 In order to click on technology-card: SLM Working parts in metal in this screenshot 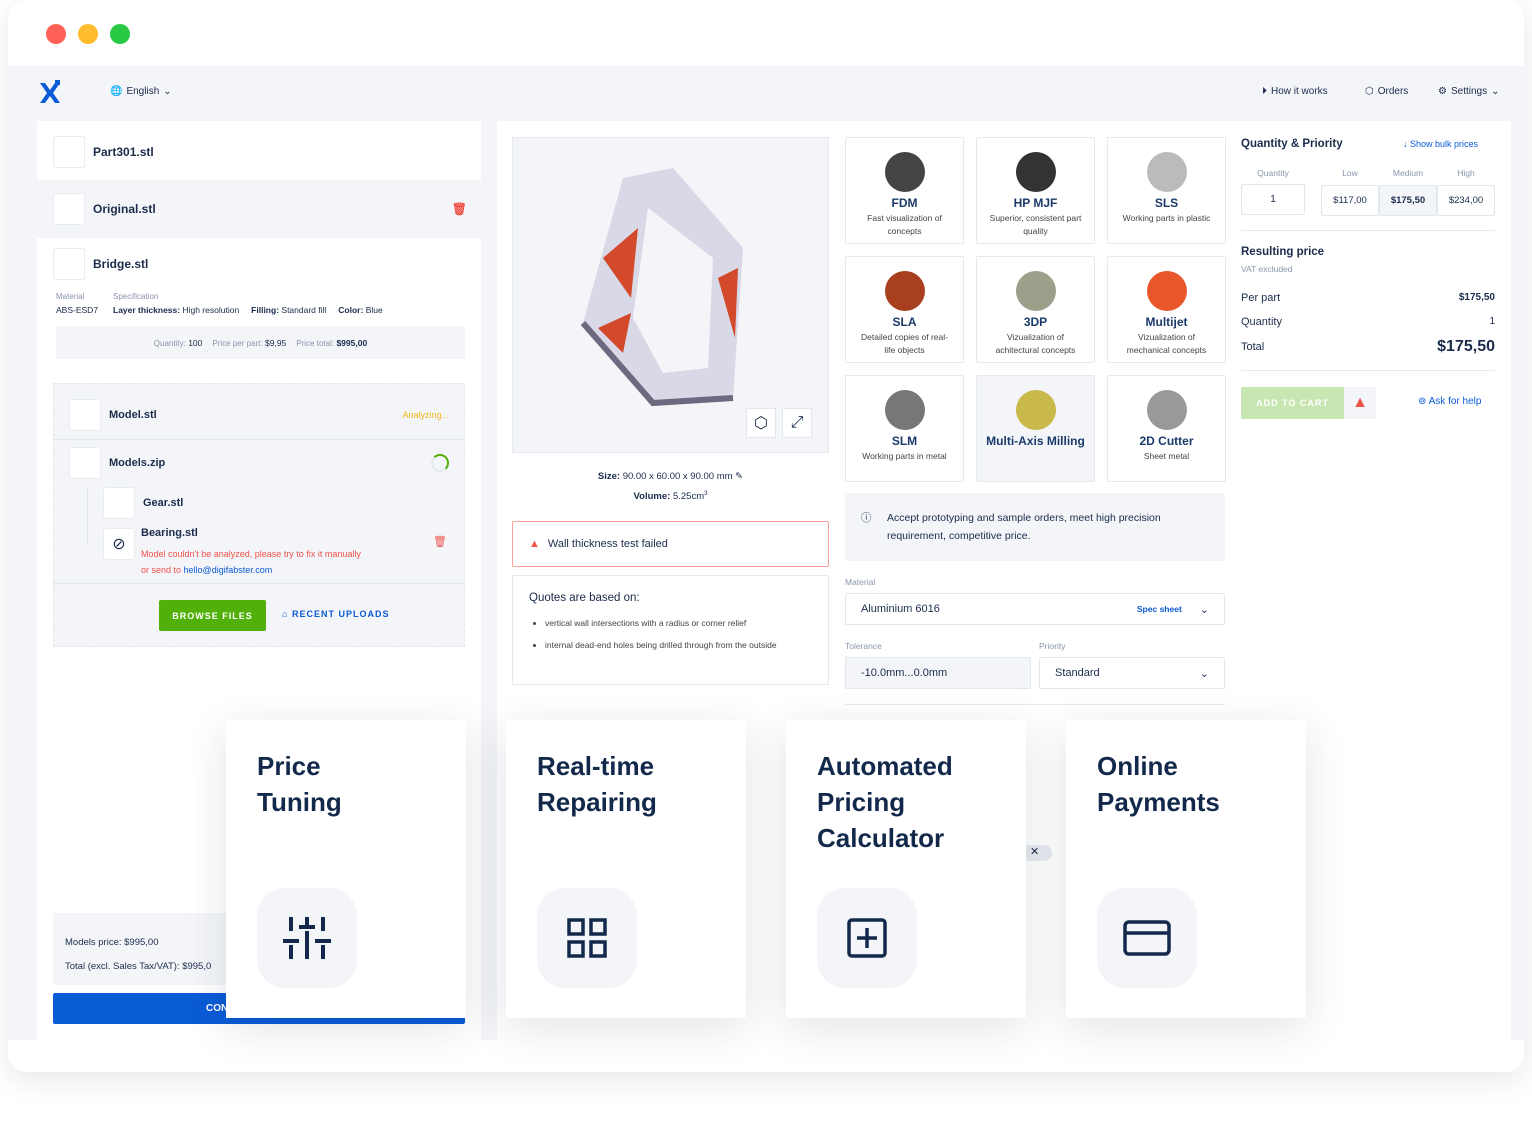, I will do `click(904, 428)`.